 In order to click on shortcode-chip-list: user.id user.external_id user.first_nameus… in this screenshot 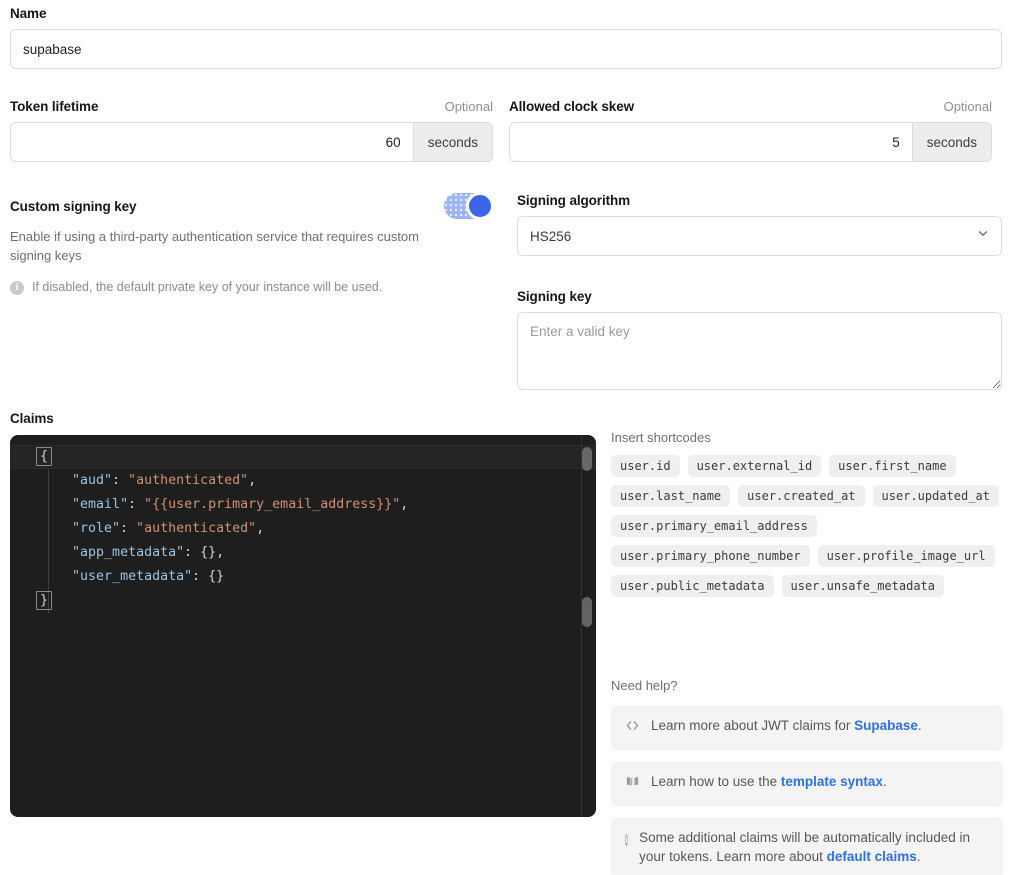, I will do `click(807, 526)`.